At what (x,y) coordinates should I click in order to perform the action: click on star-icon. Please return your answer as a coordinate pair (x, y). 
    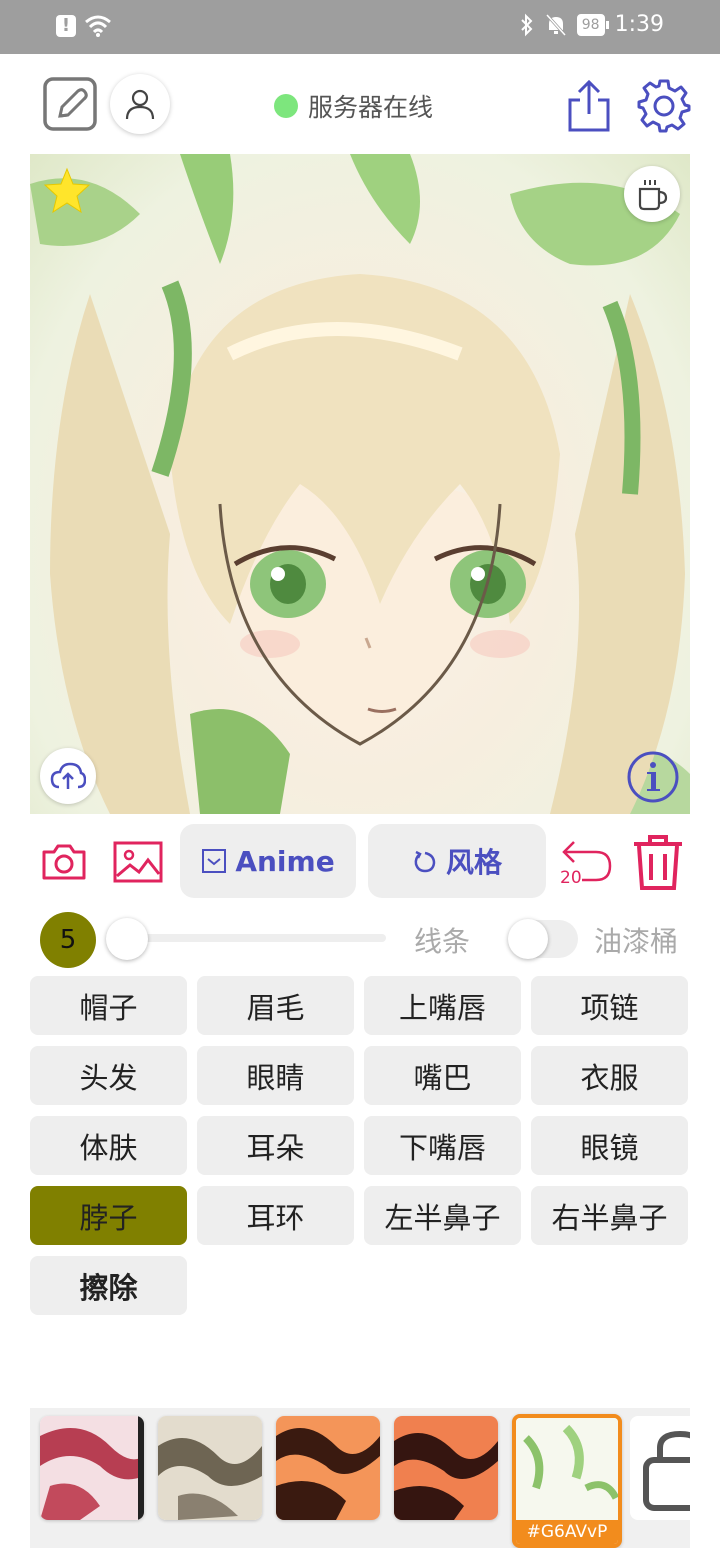
    Looking at the image, I should click on (67, 191).